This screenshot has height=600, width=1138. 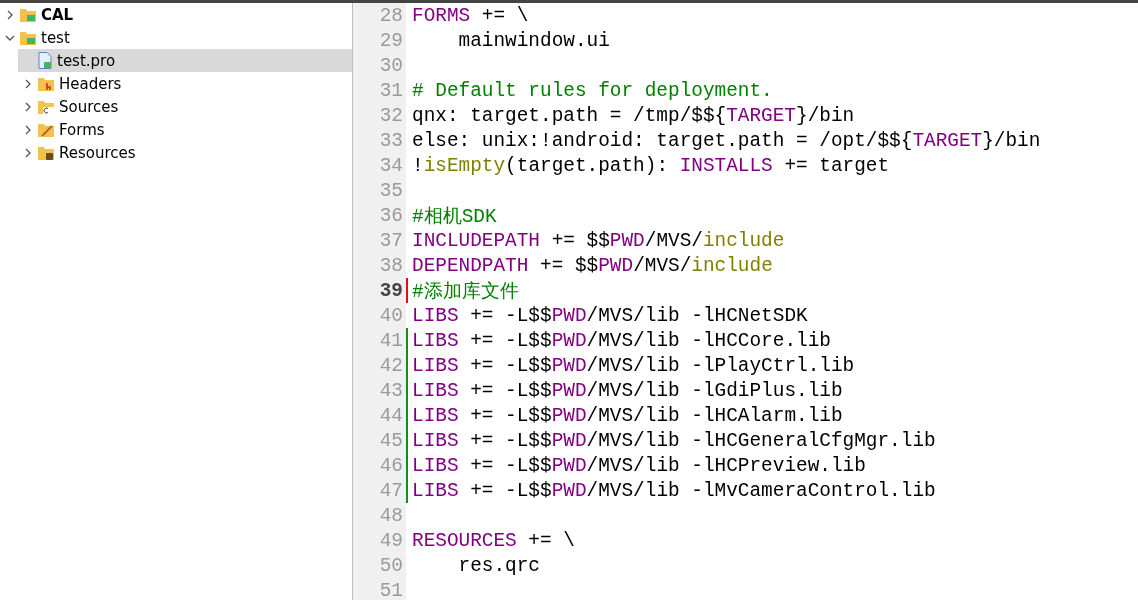 What do you see at coordinates (390, 540) in the screenshot?
I see `line-number: 49` at bounding box center [390, 540].